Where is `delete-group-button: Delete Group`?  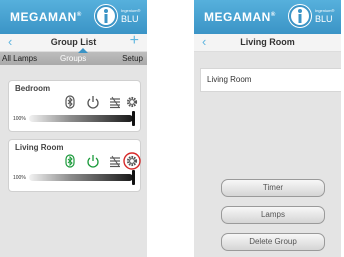
delete-group-button: Delete Group is located at coordinates (273, 242).